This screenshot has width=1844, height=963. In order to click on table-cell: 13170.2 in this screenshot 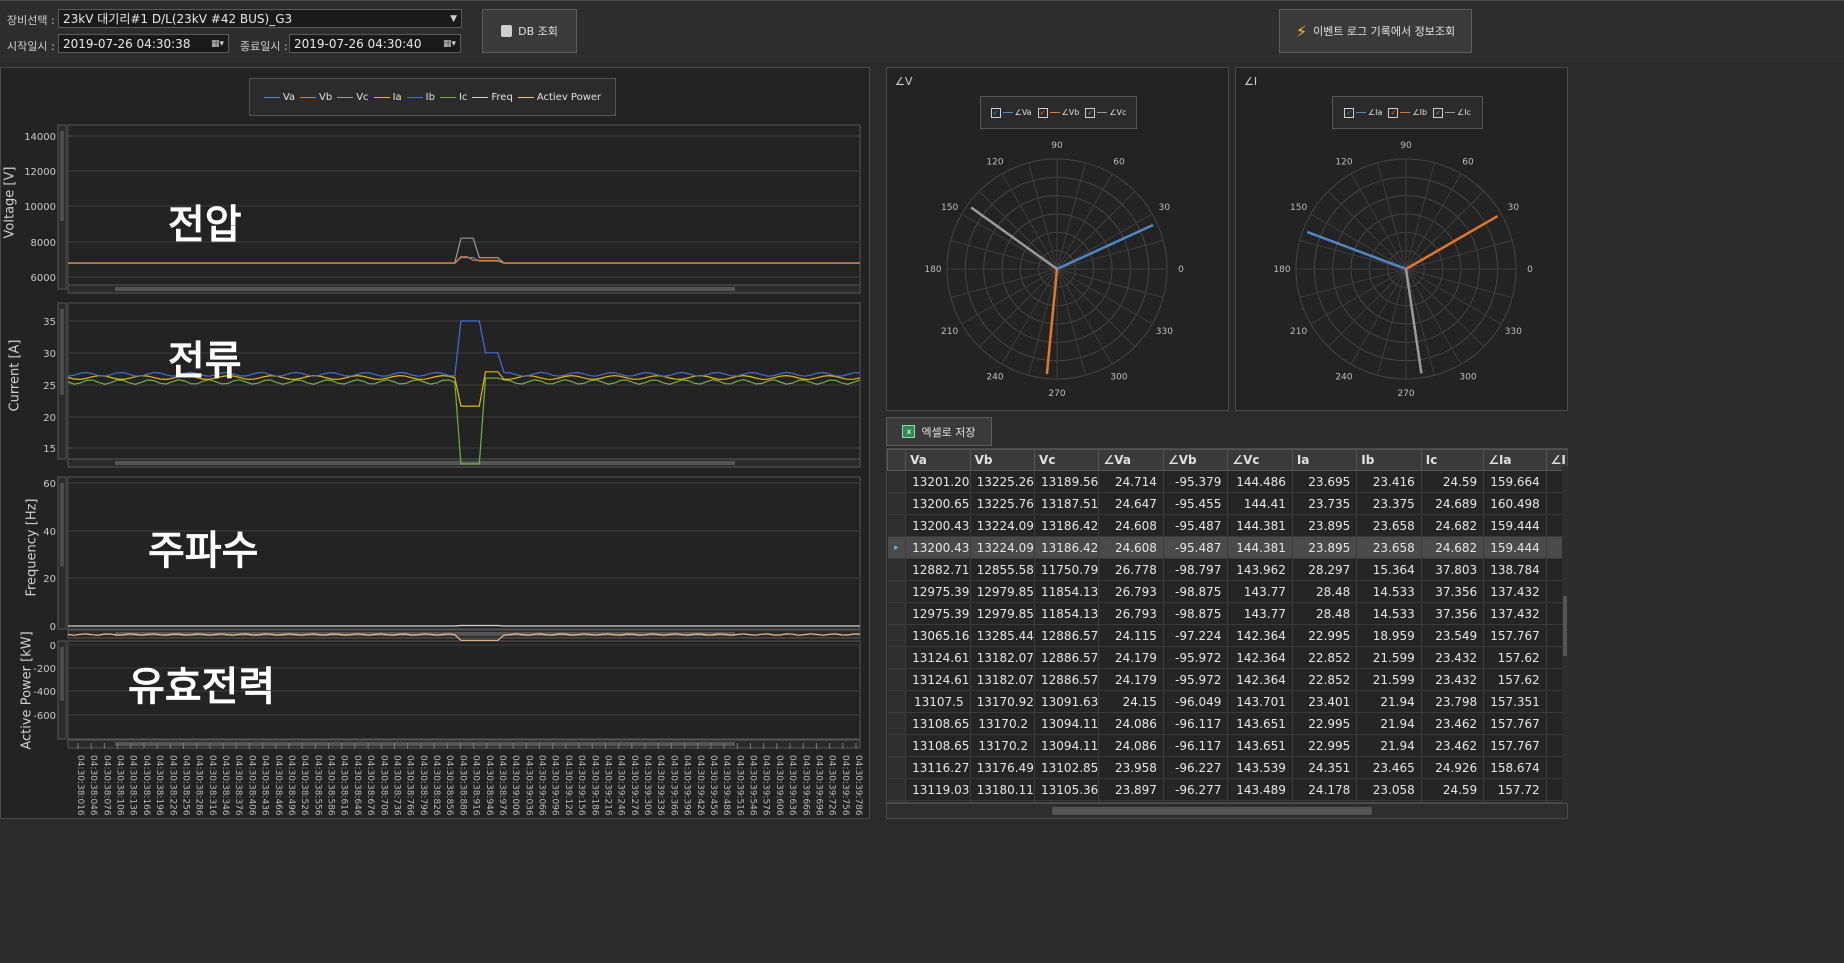, I will do `click(1003, 723)`.